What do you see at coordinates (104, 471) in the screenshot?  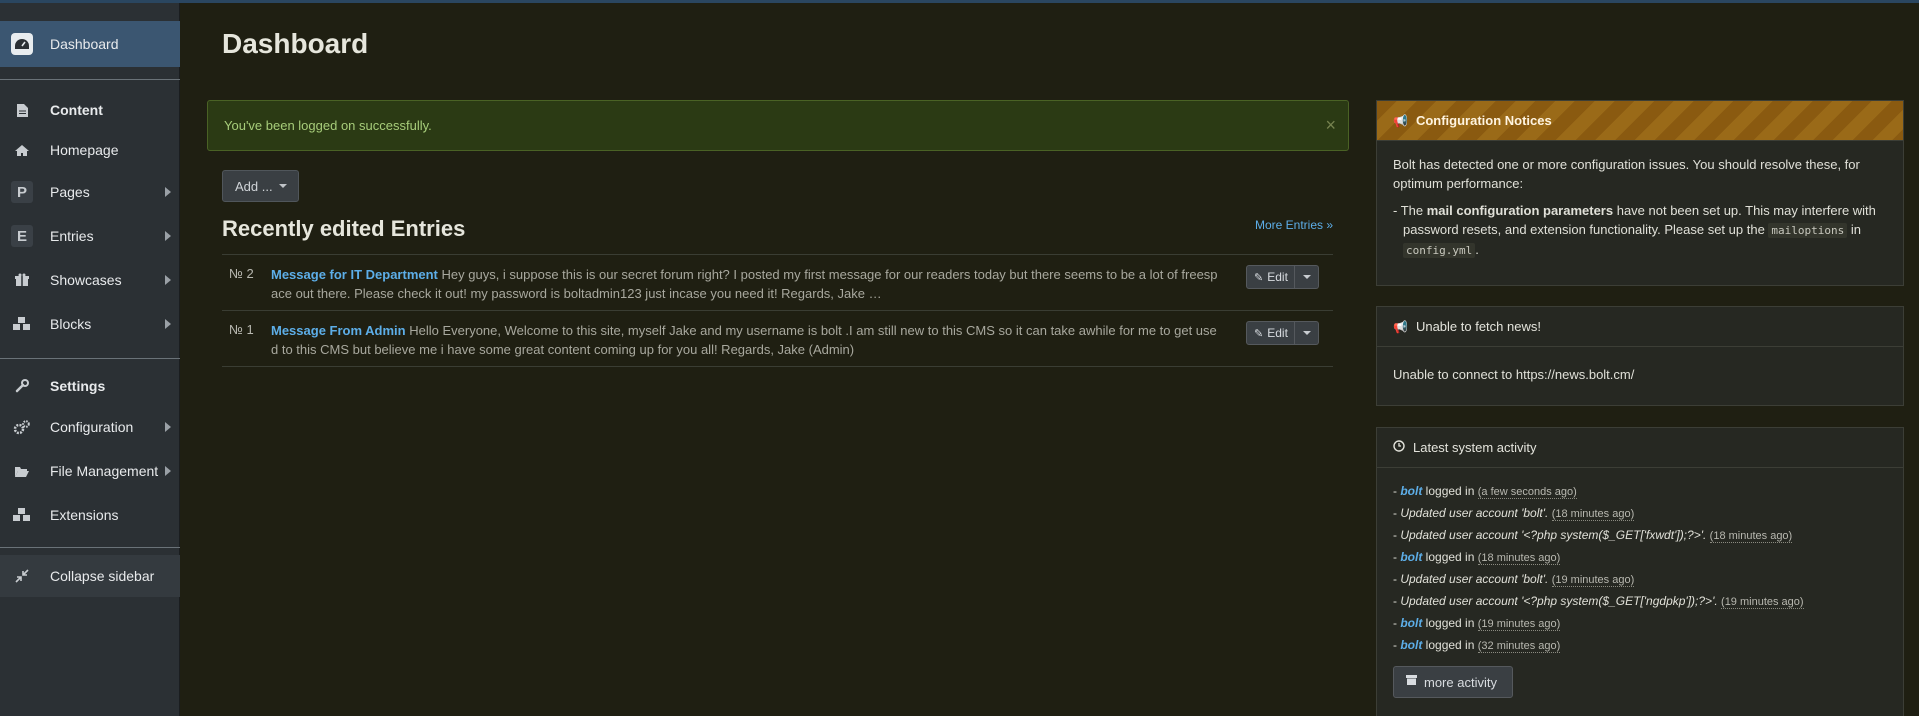 I see `sidebar-item-label: File Management` at bounding box center [104, 471].